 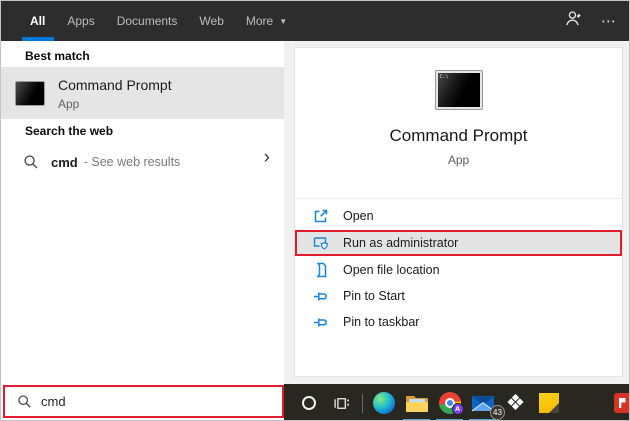 I want to click on chrome-button: A, so click(x=449, y=402).